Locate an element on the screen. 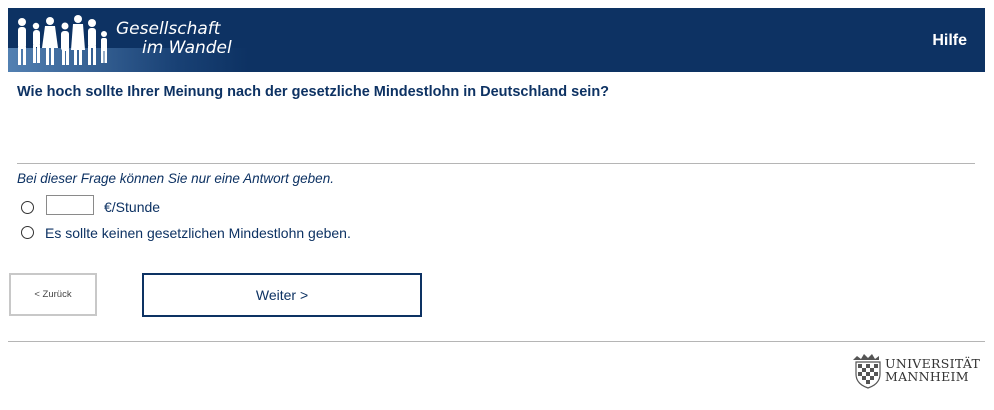 The width and height of the screenshot is (994, 410). back-button: < Zurück is located at coordinates (53, 294).